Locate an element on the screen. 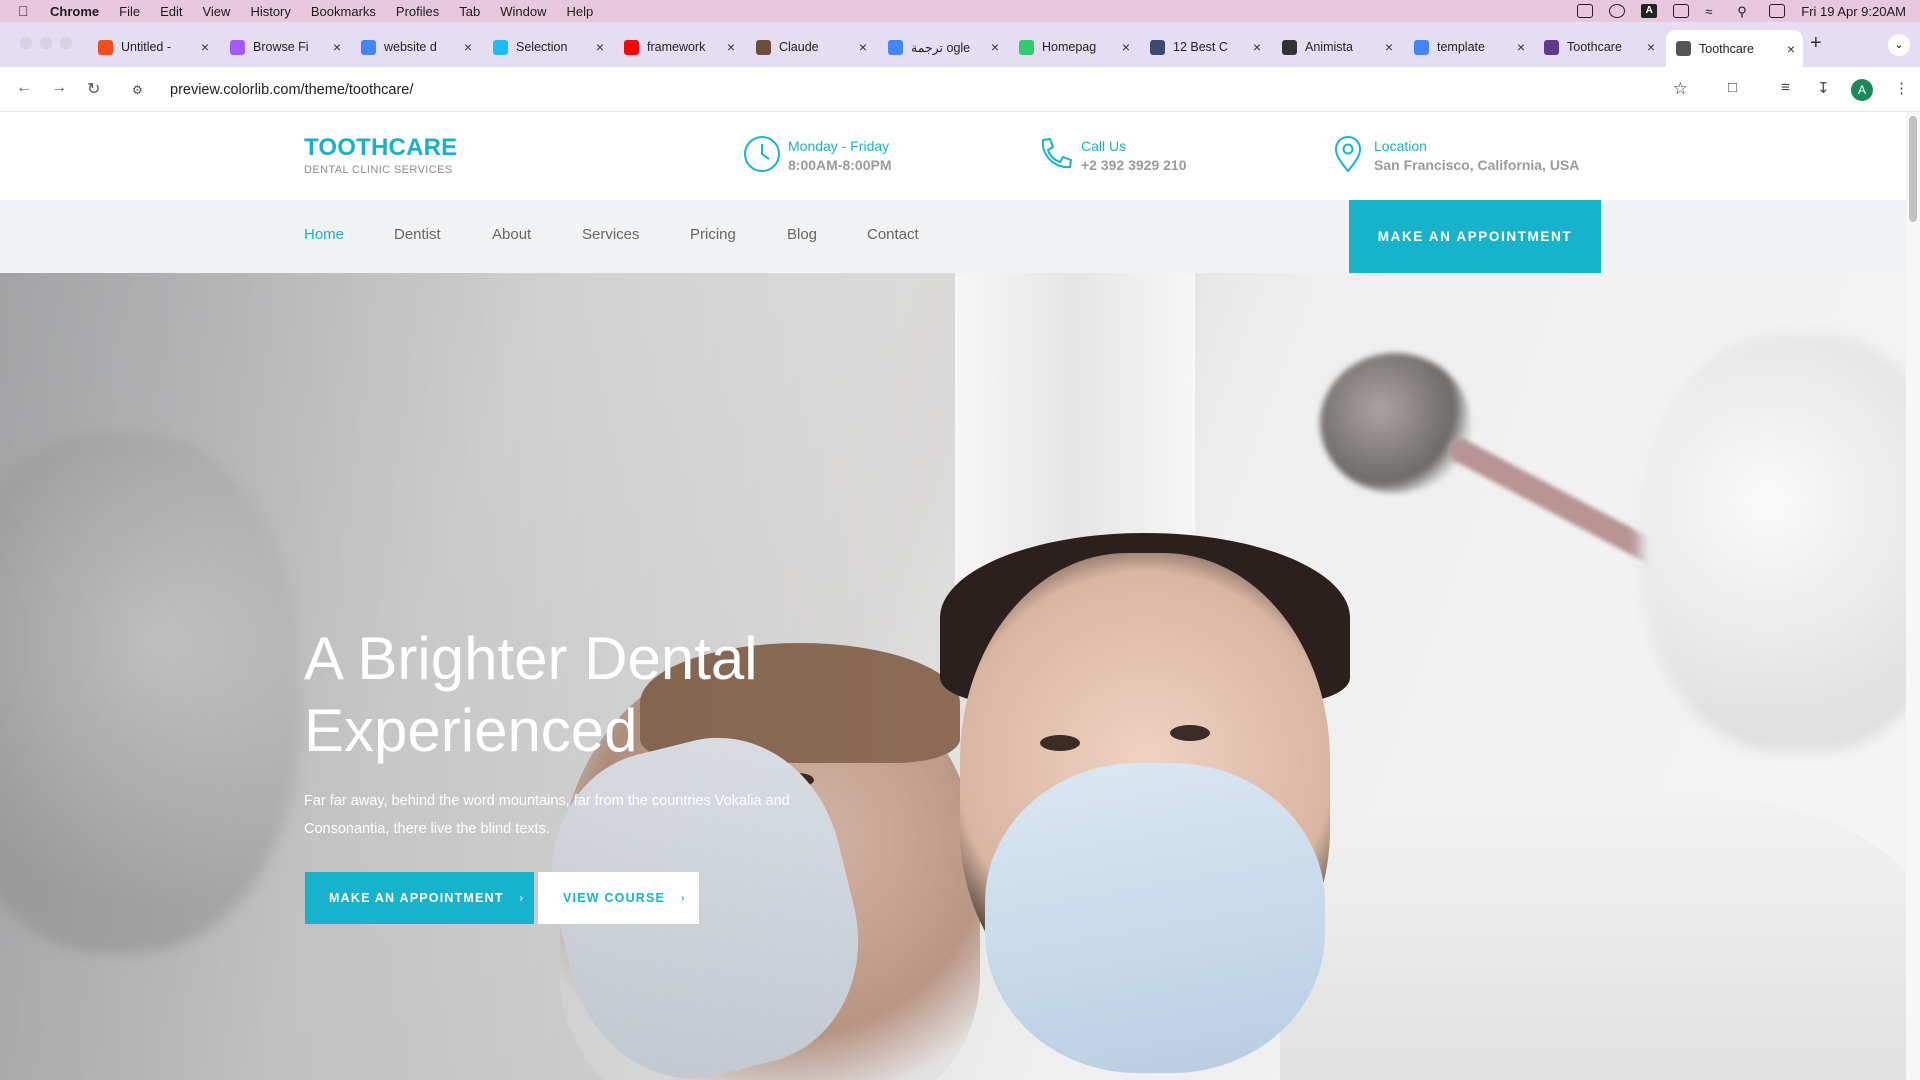 The image size is (1920, 1080). reload-icon: ↻ is located at coordinates (93, 89).